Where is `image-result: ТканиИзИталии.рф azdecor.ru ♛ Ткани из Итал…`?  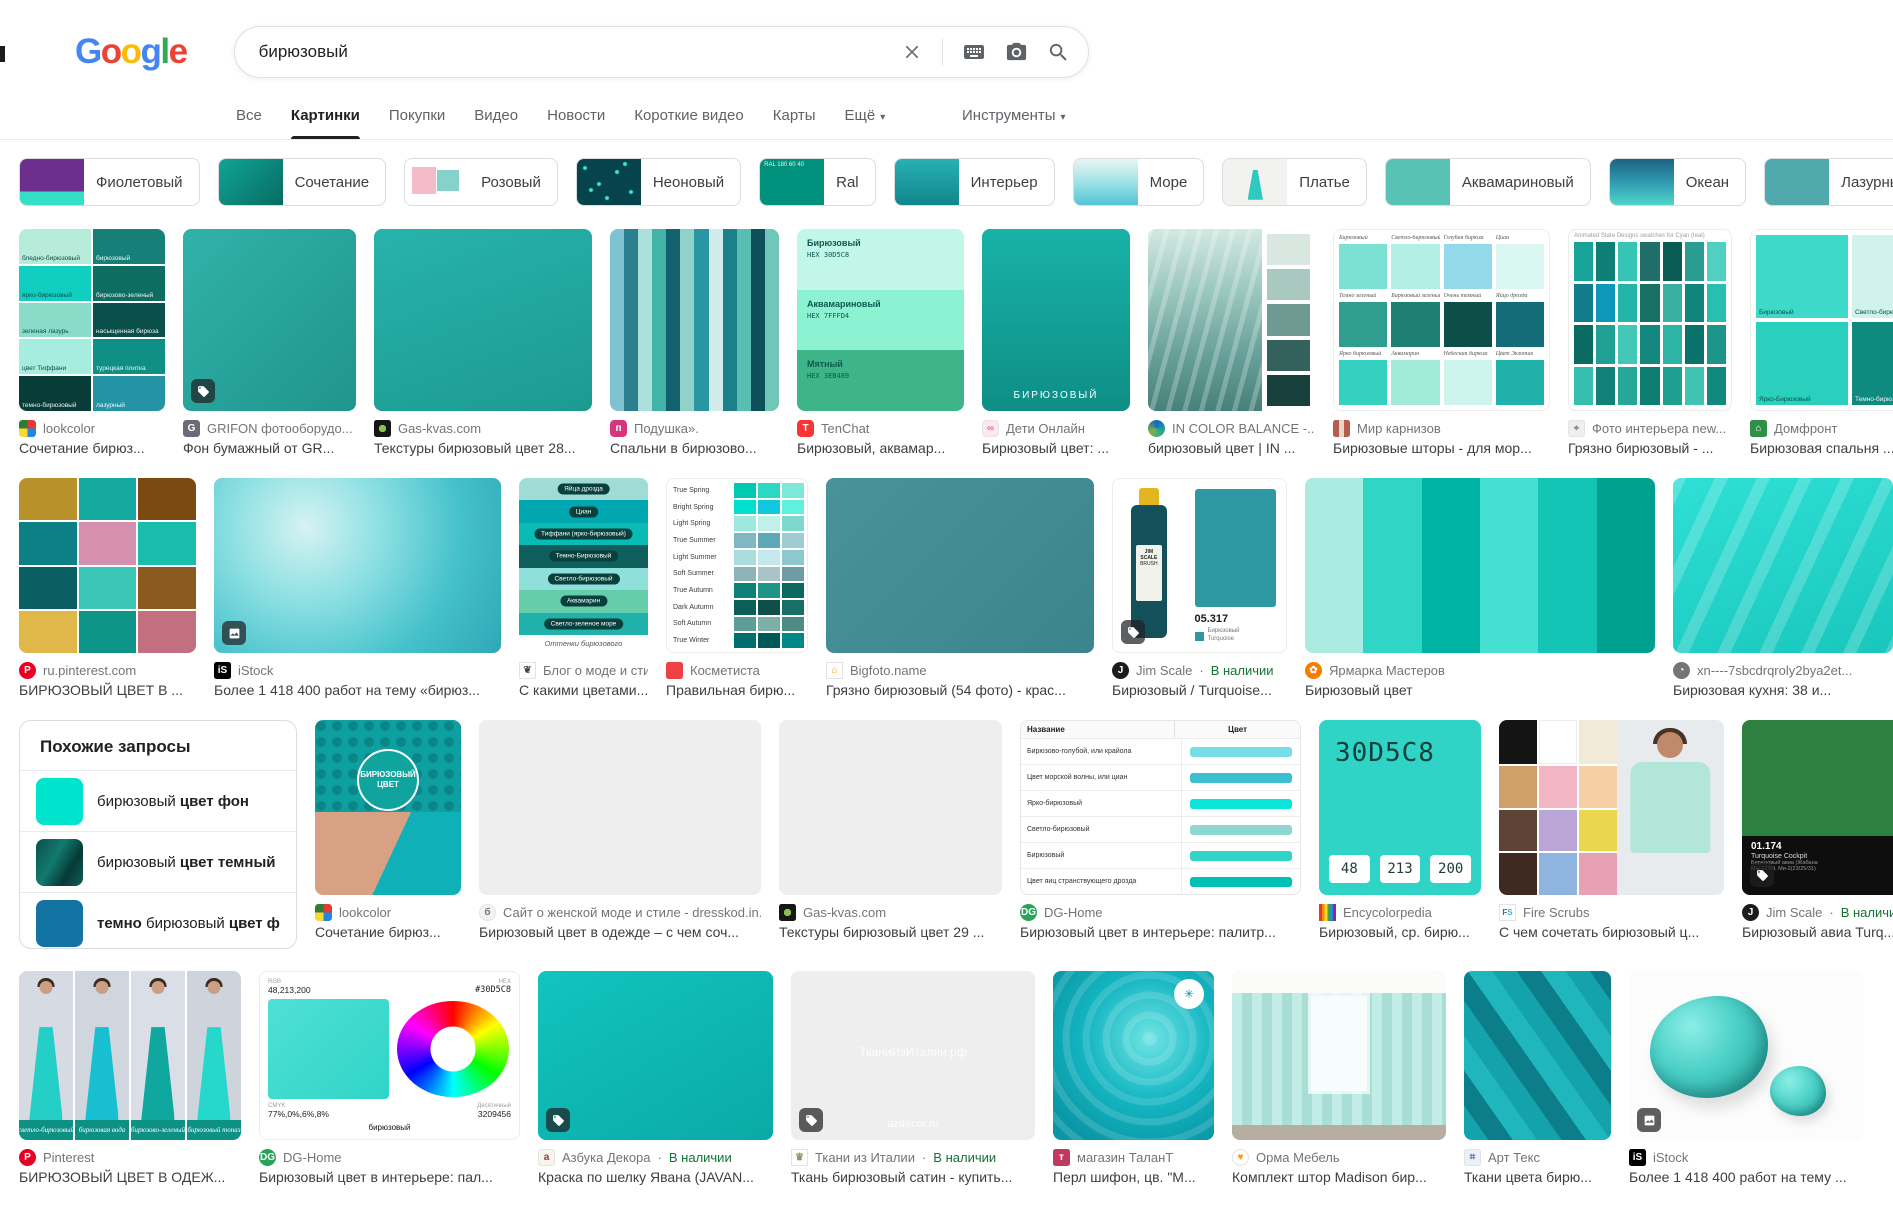 image-result: ТканиИзИталии.рф azdecor.ru ♛ Ткани из Итал… is located at coordinates (913, 1078).